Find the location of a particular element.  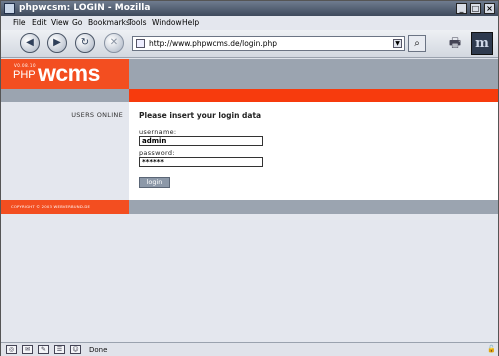

sidebar: USERS ONLINE is located at coordinates (65, 151).